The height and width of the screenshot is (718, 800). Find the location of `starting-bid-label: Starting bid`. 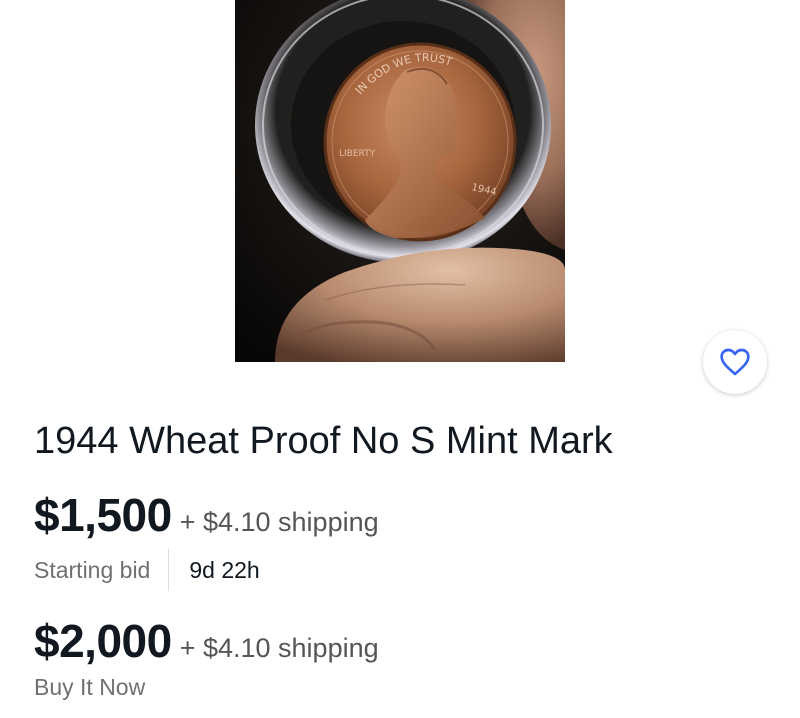

starting-bid-label: Starting bid is located at coordinates (92, 569).